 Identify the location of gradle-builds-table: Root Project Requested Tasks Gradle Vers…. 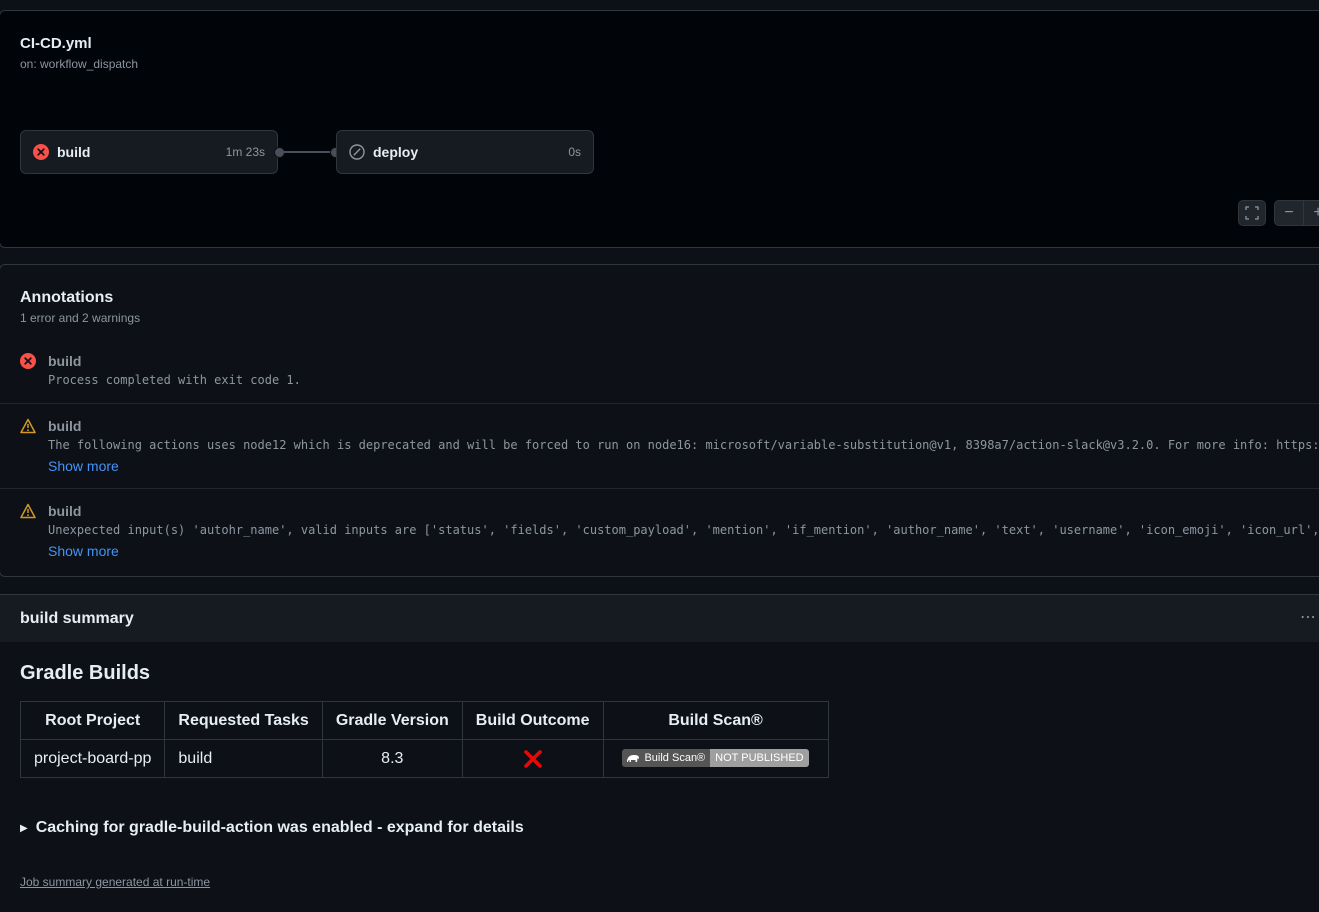
(424, 739).